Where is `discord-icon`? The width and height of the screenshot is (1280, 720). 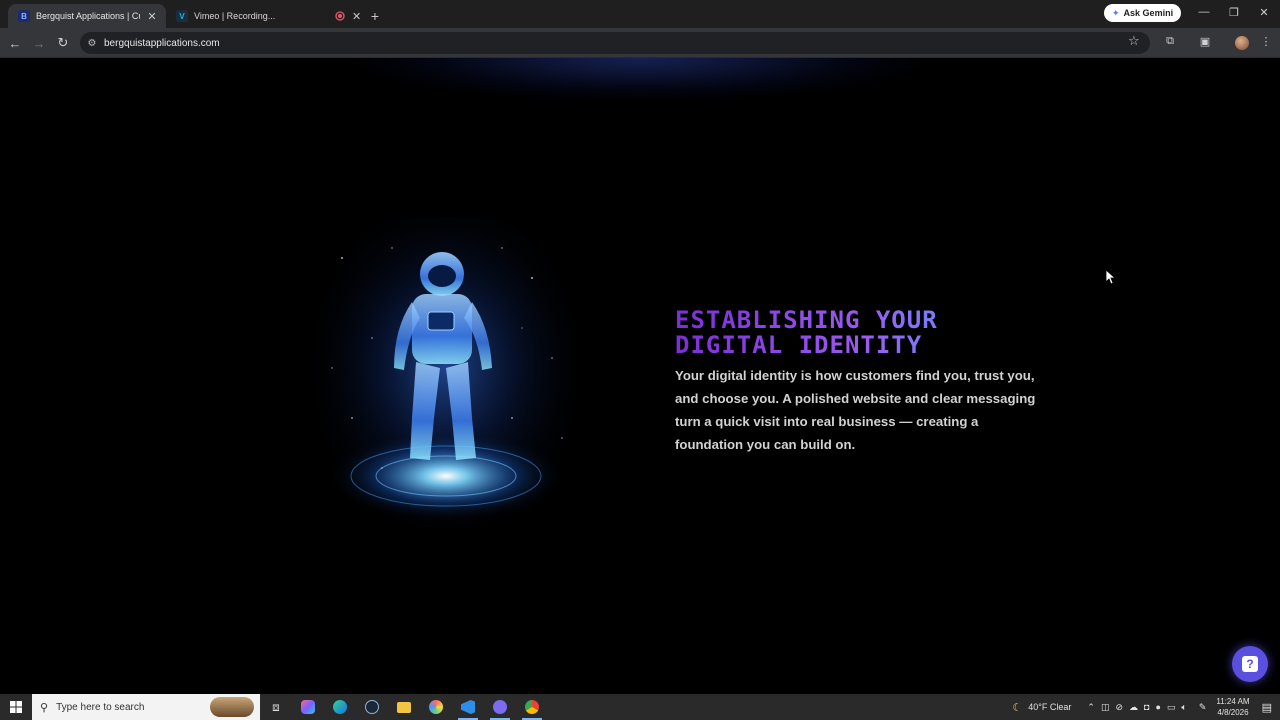
discord-icon is located at coordinates (500, 707).